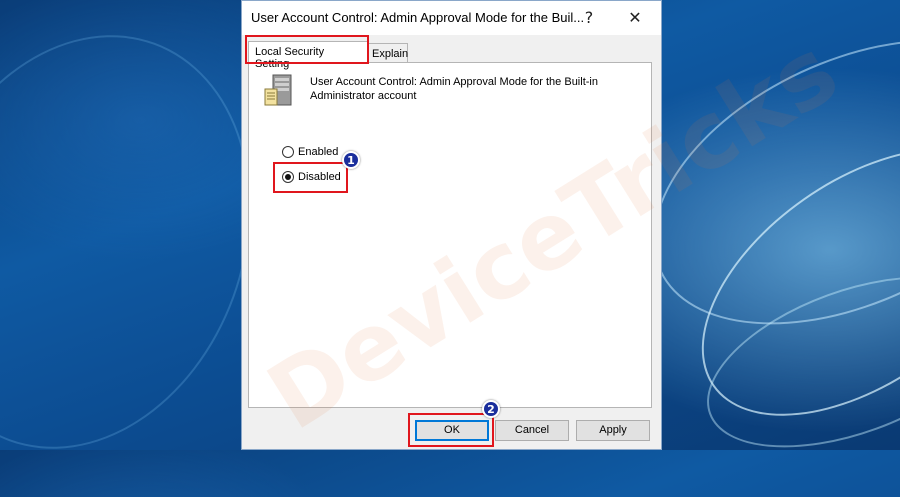  Describe the element at coordinates (589, 18) in the screenshot. I see `help-button: ?` at that location.